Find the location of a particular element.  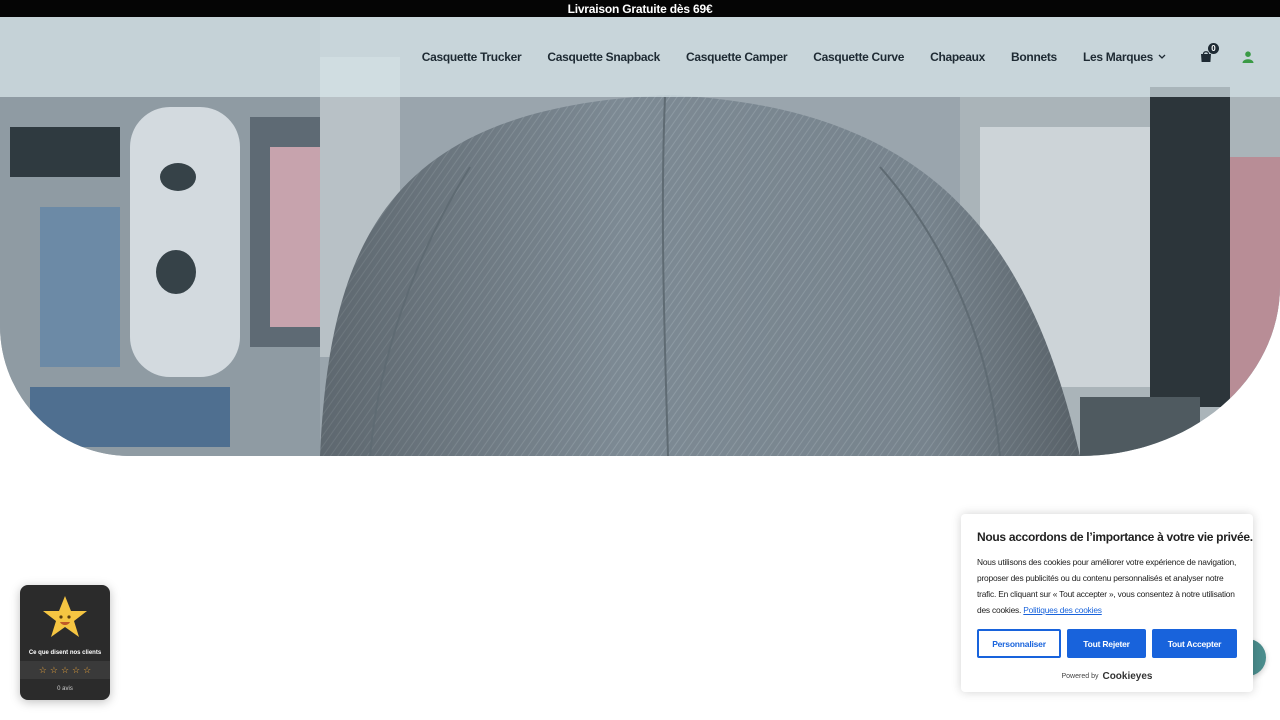

reject-all-button: Tout Rejeter is located at coordinates (1106, 643).